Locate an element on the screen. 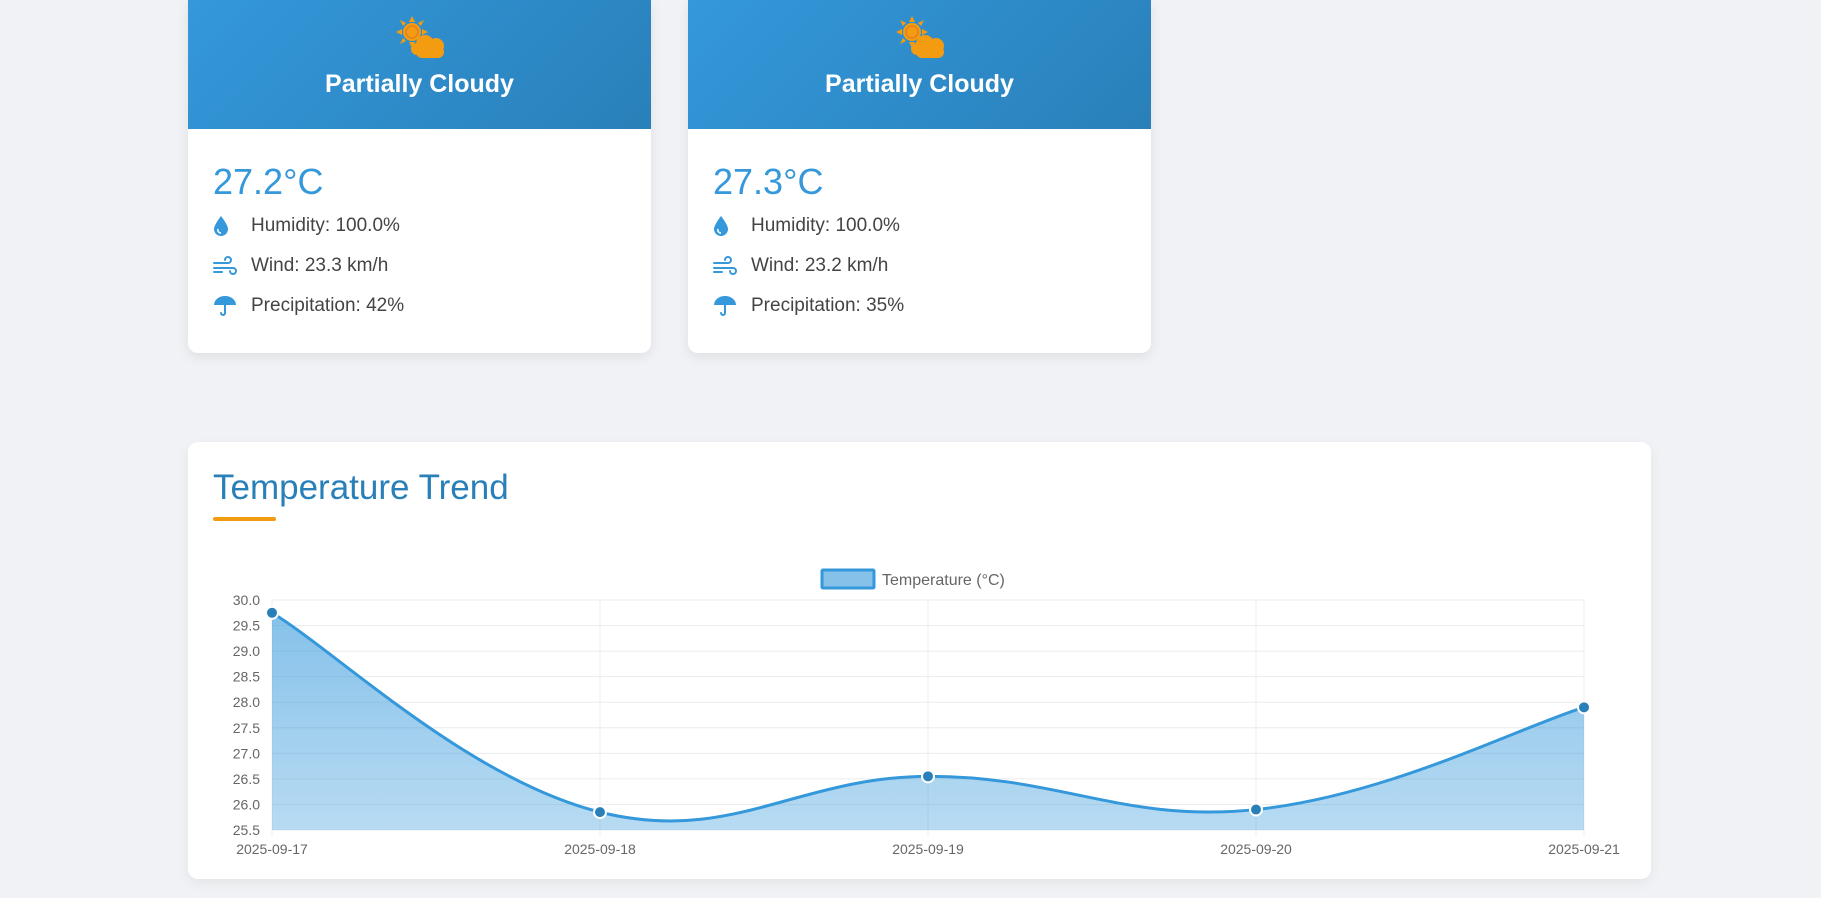  y-tick-label: 29.5 is located at coordinates (246, 626).